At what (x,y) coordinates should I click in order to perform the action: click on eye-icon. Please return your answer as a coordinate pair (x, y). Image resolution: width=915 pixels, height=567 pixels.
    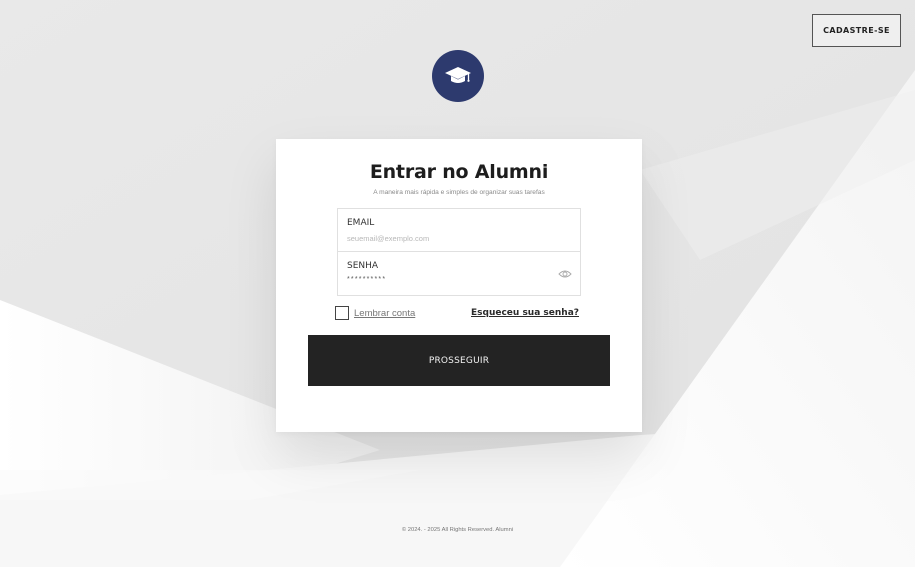
    Looking at the image, I should click on (565, 274).